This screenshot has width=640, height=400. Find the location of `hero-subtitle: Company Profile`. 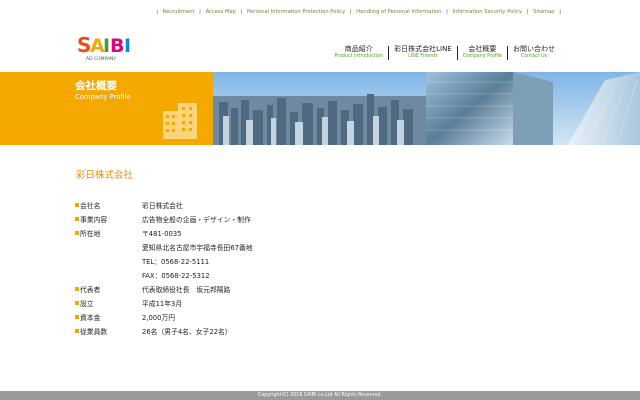

hero-subtitle: Company Profile is located at coordinates (103, 97).